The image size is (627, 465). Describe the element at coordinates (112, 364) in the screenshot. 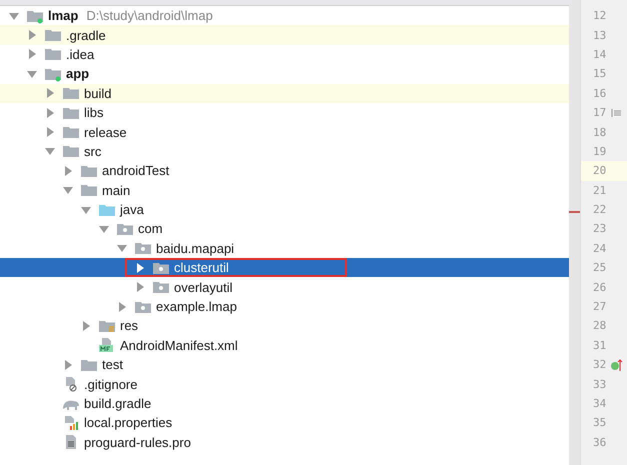

I see `item-label: test` at that location.